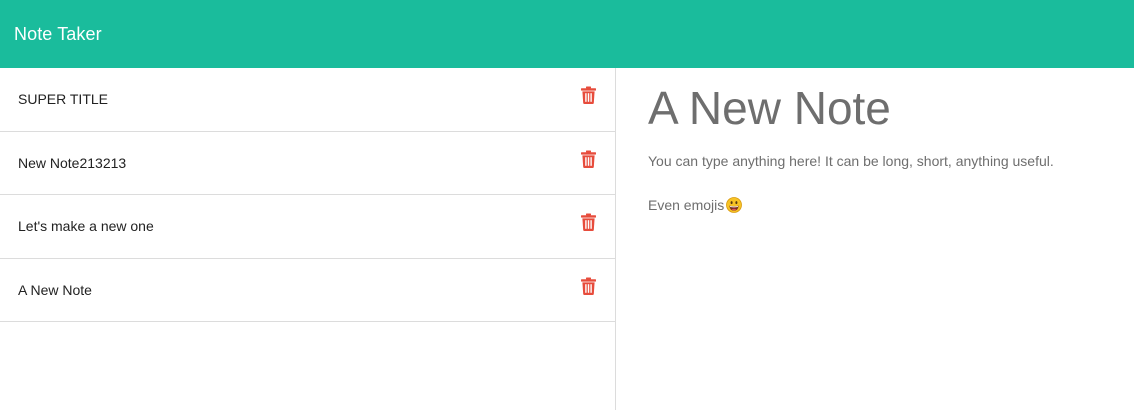 The height and width of the screenshot is (410, 1134). I want to click on note-list-item-title: SUPER TITLE, so click(63, 99).